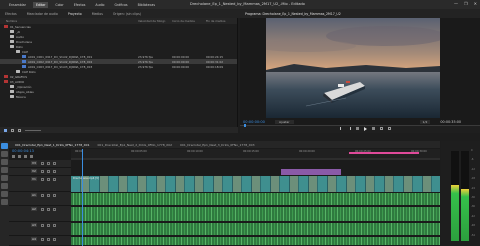 The image size is (480, 246). I want to click on workspace-tab-audio: Audio, so click(99, 5).